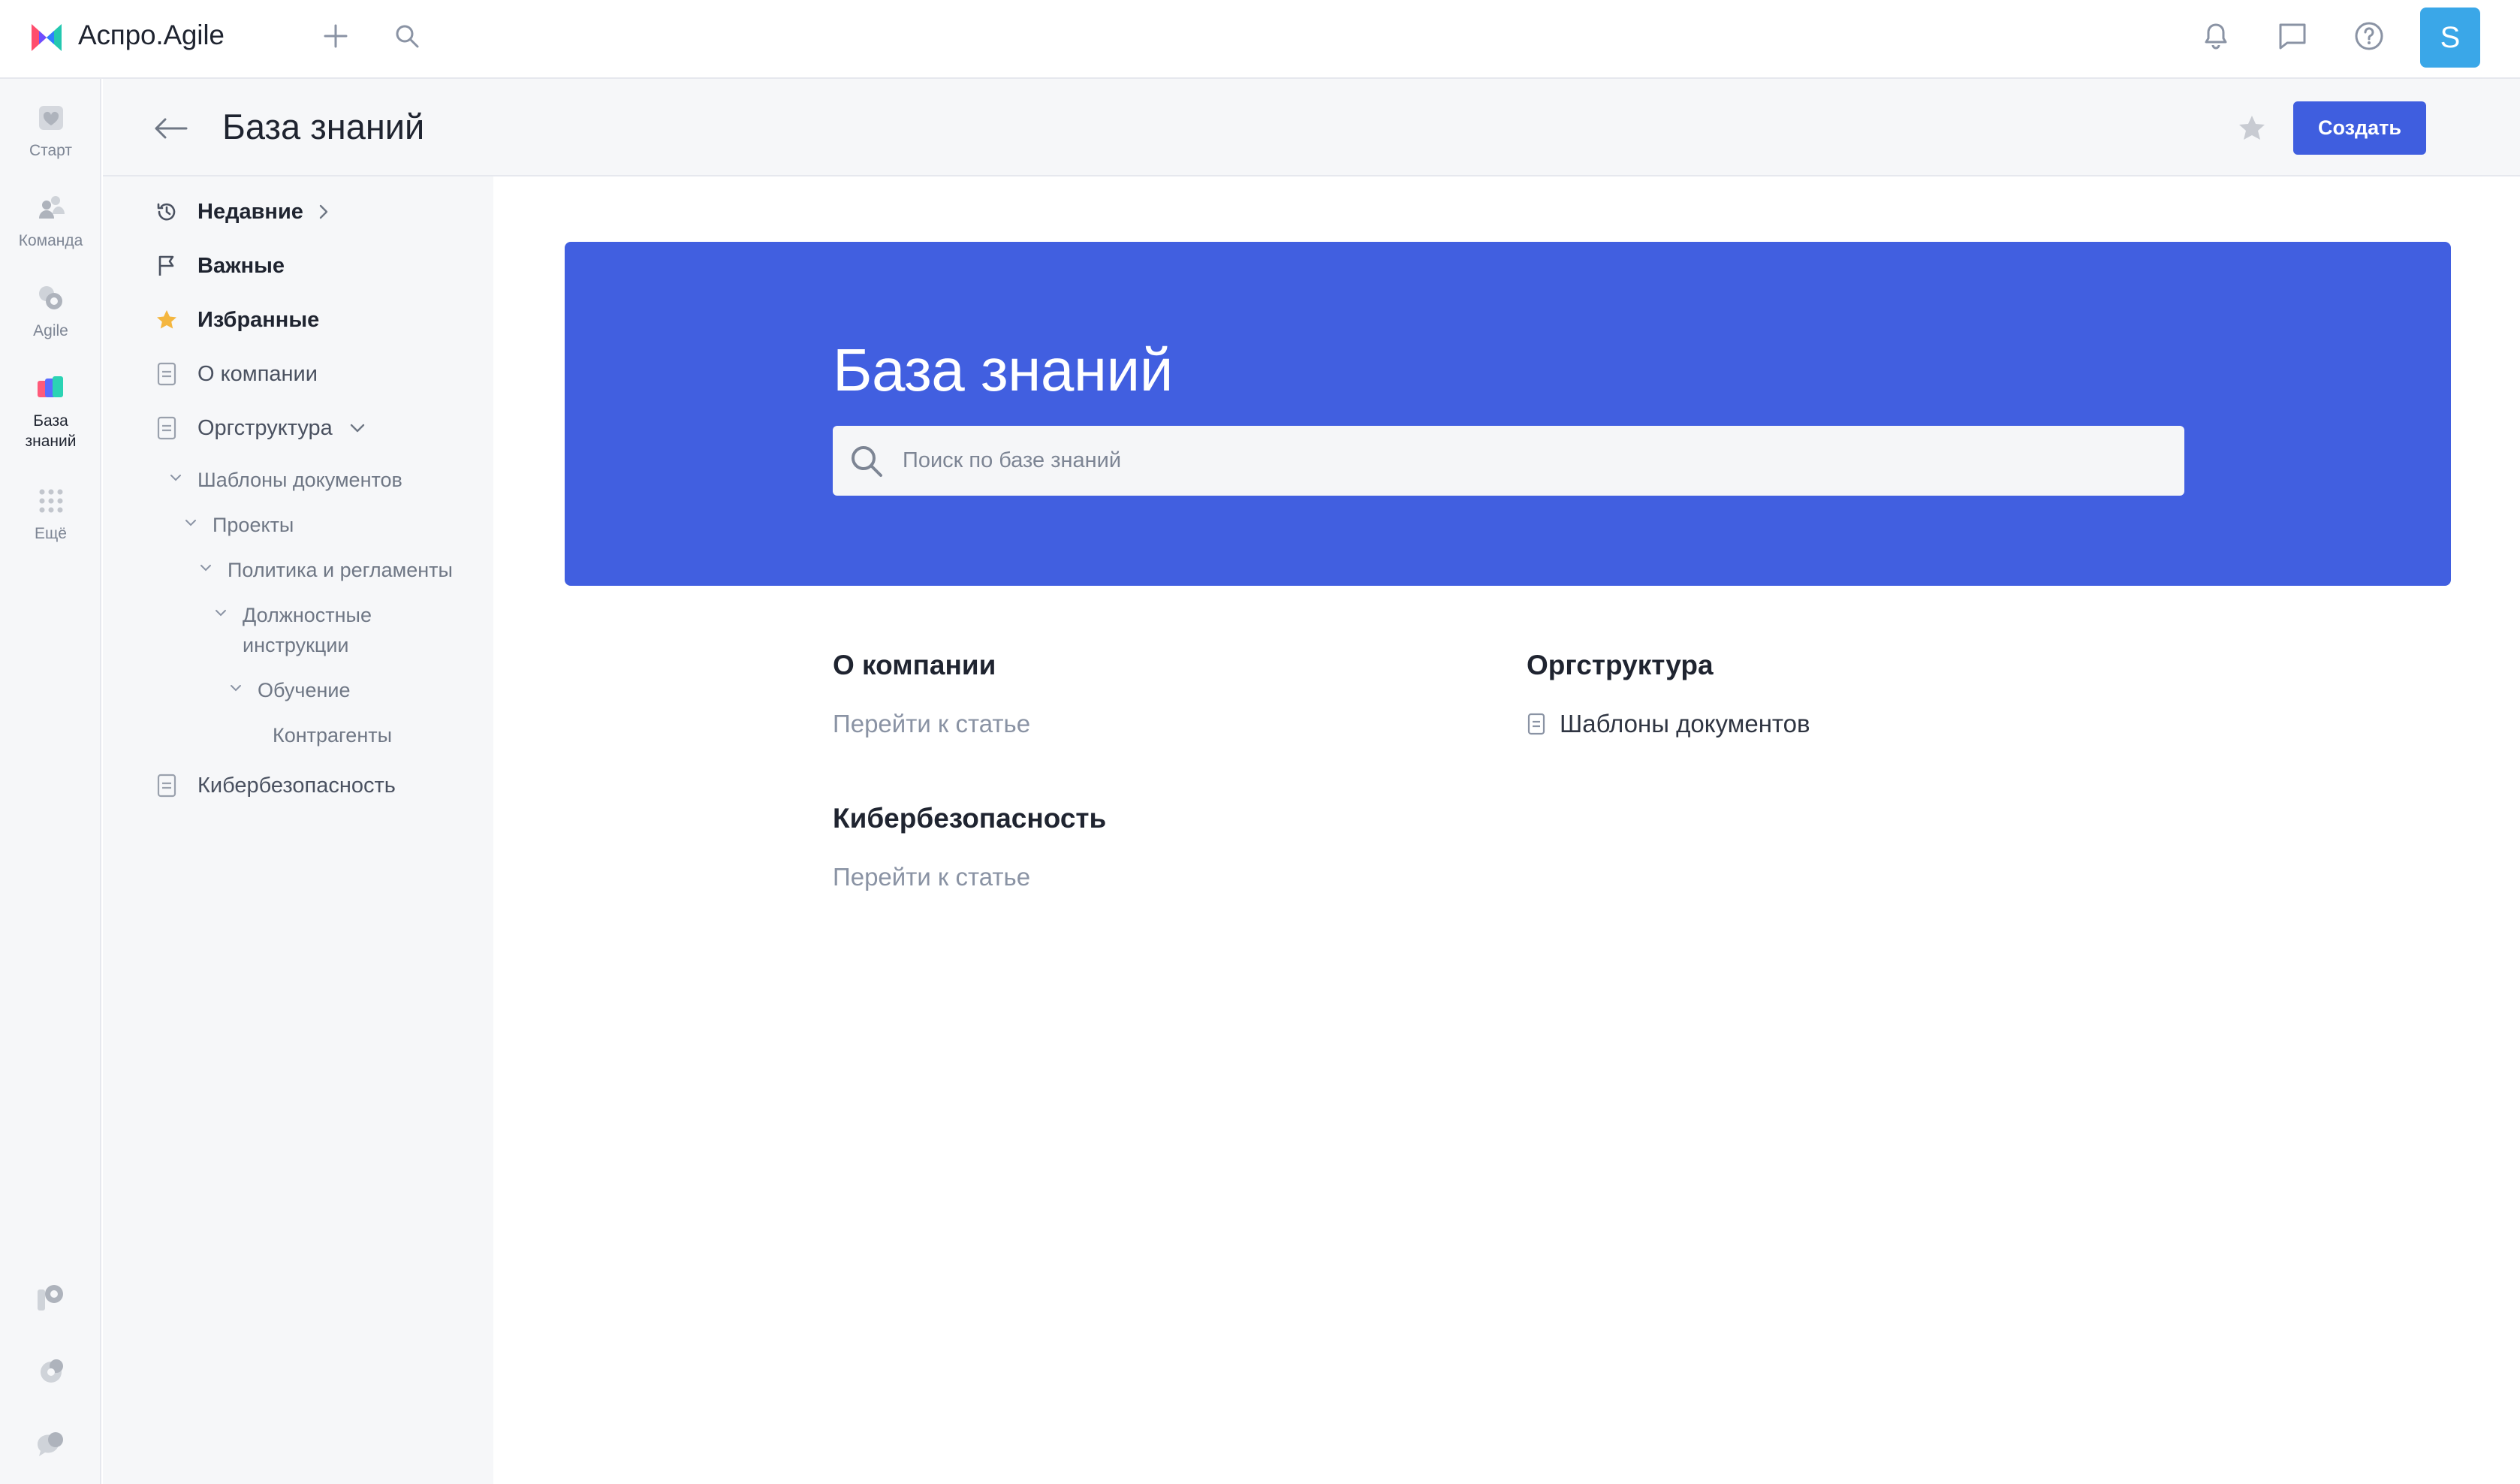  I want to click on chat-icon, so click(2292, 36).